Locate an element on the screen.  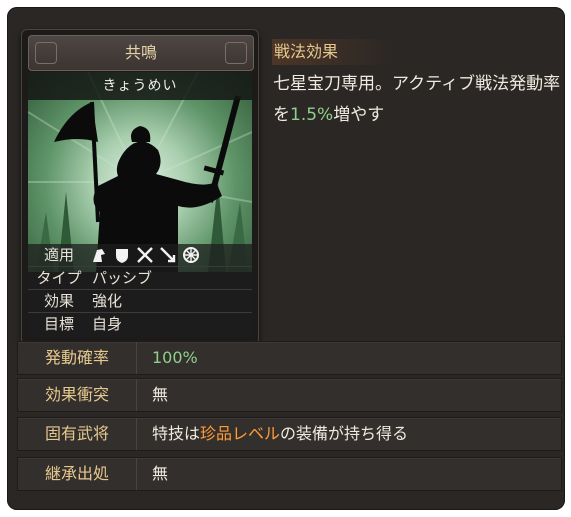
skill-name: 共鳴 is located at coordinates (140, 52).